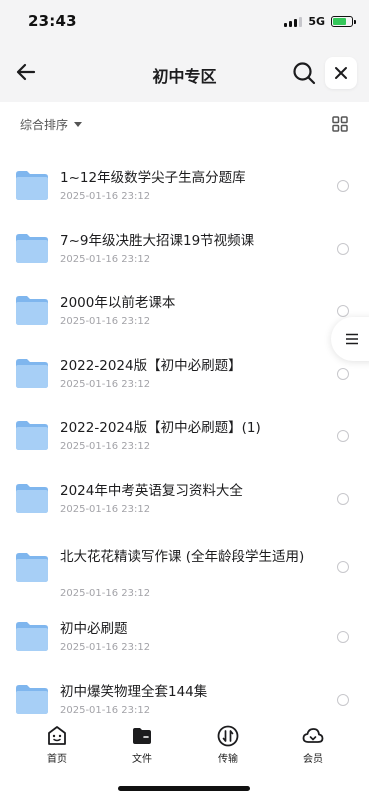 This screenshot has height=800, width=369. Describe the element at coordinates (160, 428) in the screenshot. I see `file-name: 2022-2024版【初中必刷题】(1)` at that location.